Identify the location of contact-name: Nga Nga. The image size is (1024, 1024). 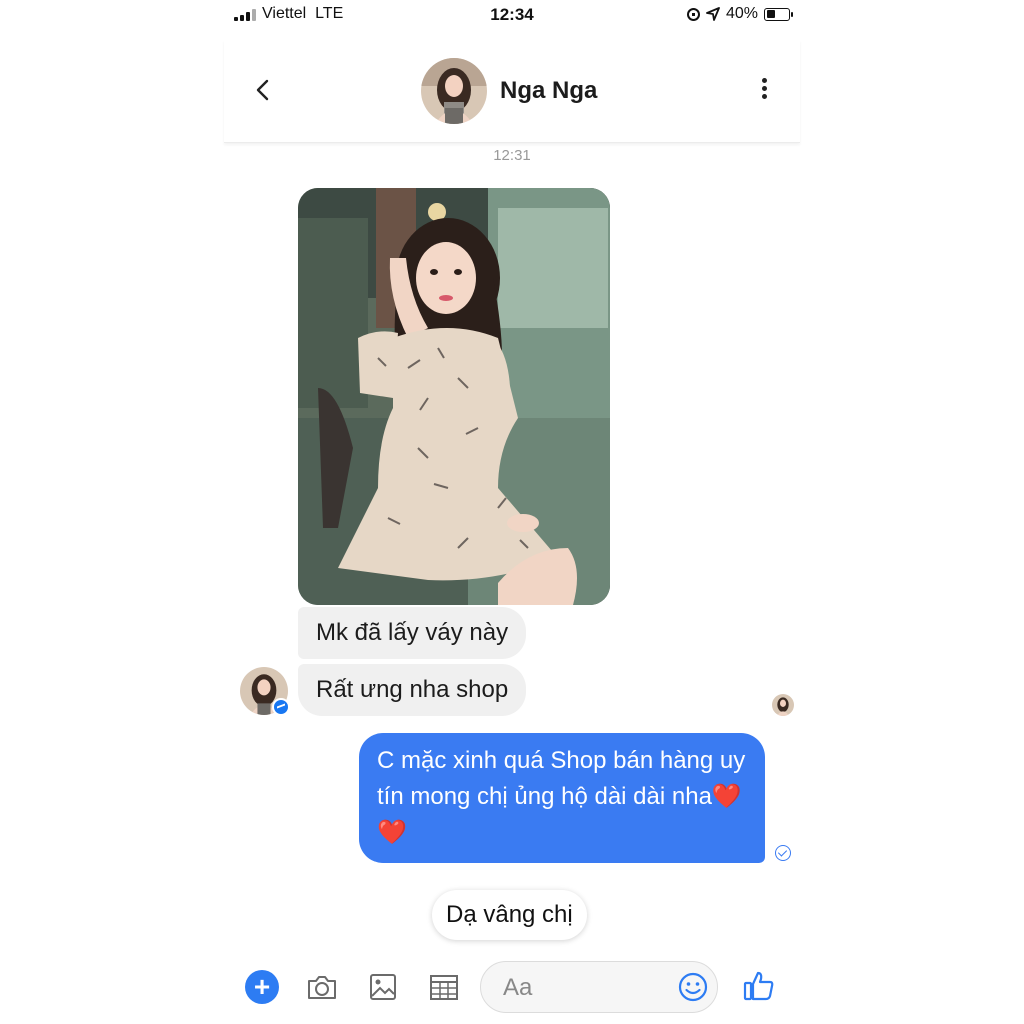
(548, 91).